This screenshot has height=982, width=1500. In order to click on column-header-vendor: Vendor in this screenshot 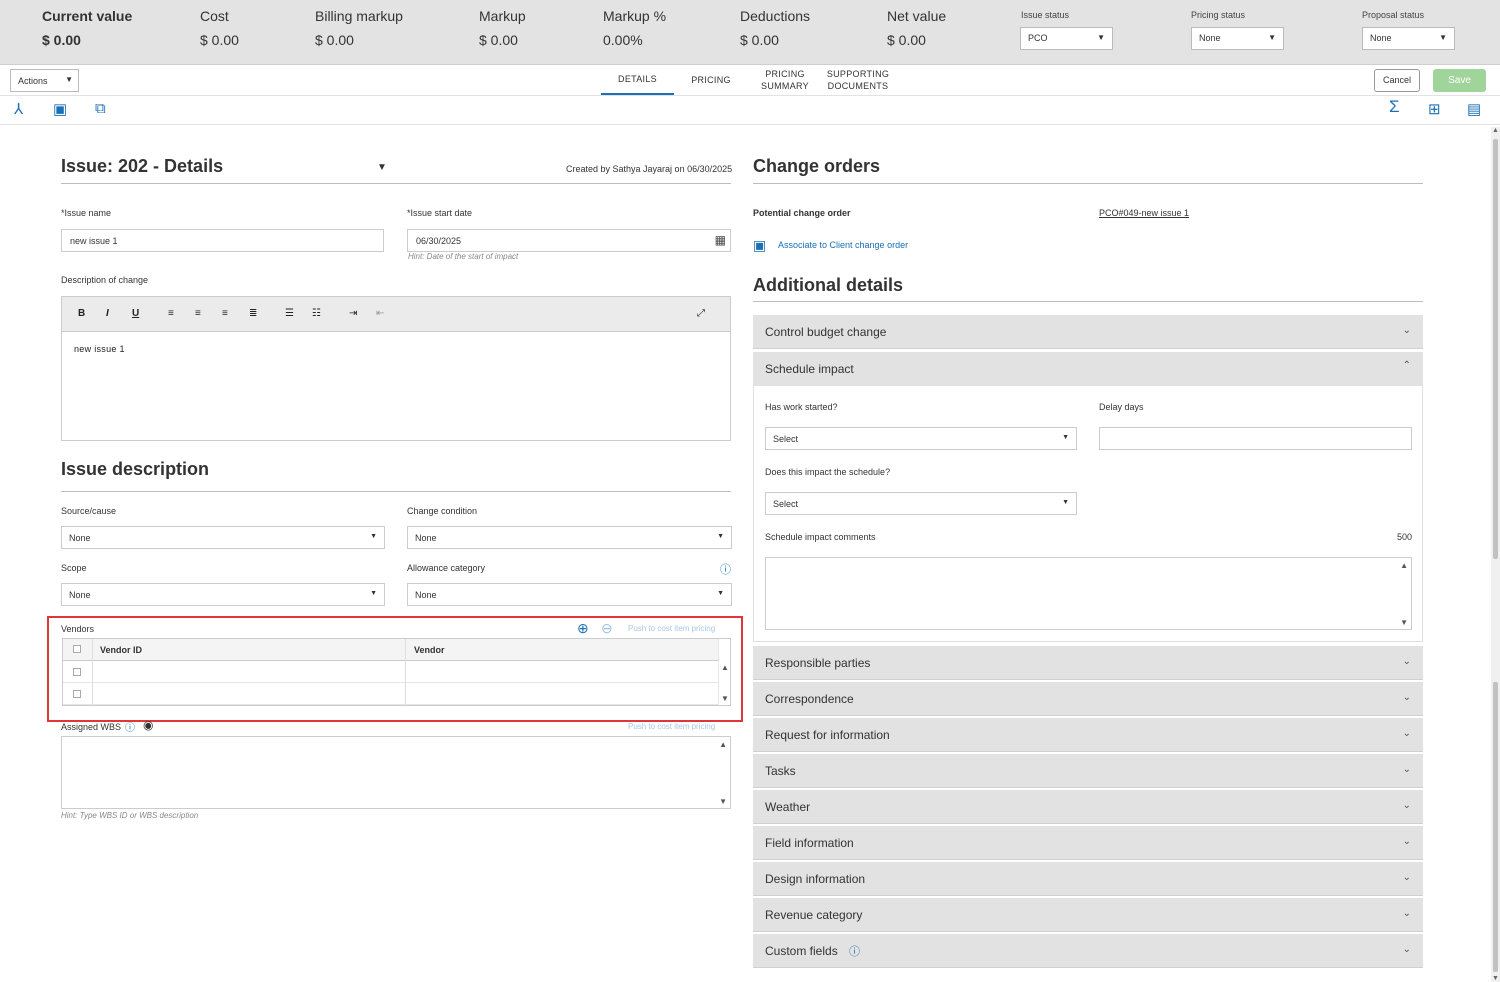, I will do `click(429, 650)`.